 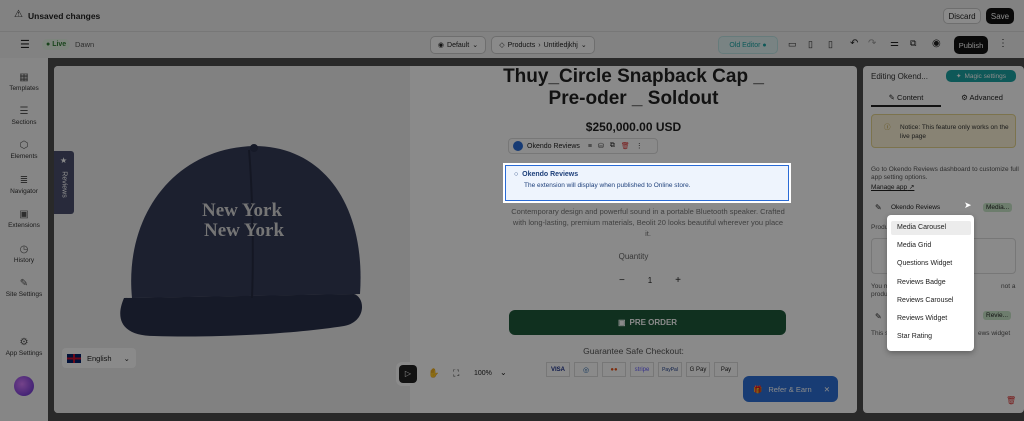 I want to click on sidebar-item-navigator: ≣ Navigator, so click(x=24, y=185).